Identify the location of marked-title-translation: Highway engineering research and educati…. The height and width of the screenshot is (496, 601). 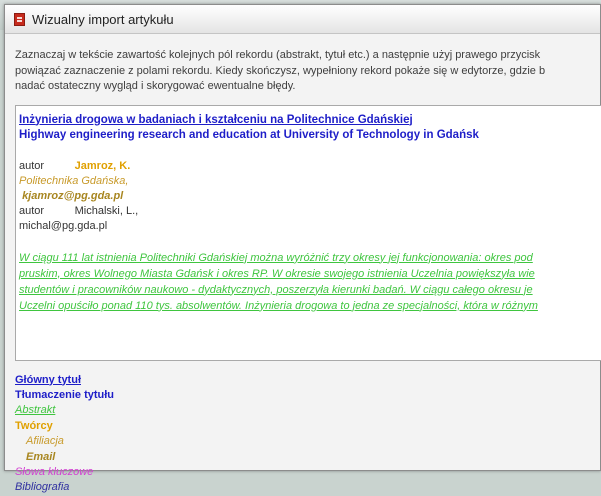
(249, 135).